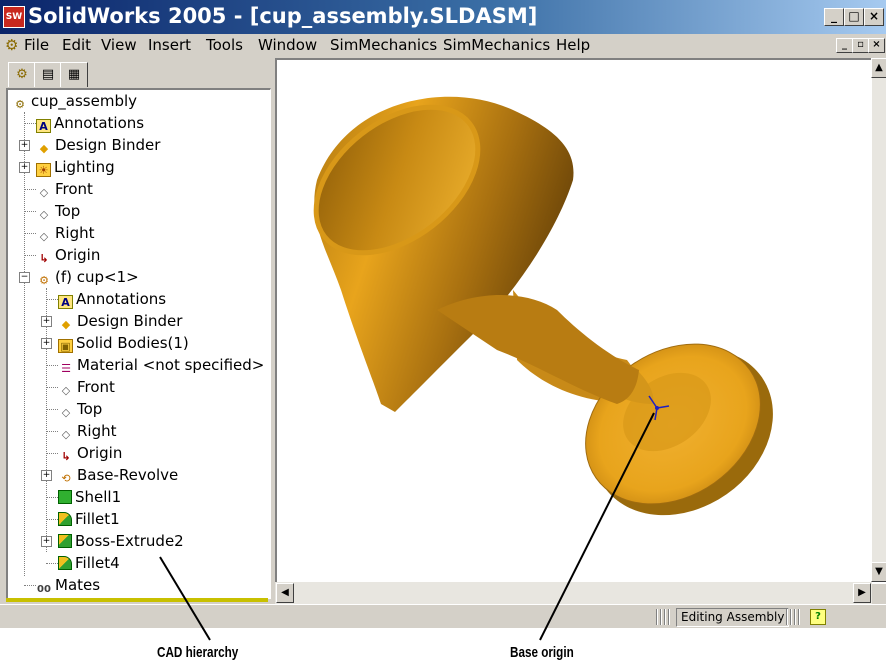  Describe the element at coordinates (99, 123) in the screenshot. I see `tree-label: Annotations` at that location.